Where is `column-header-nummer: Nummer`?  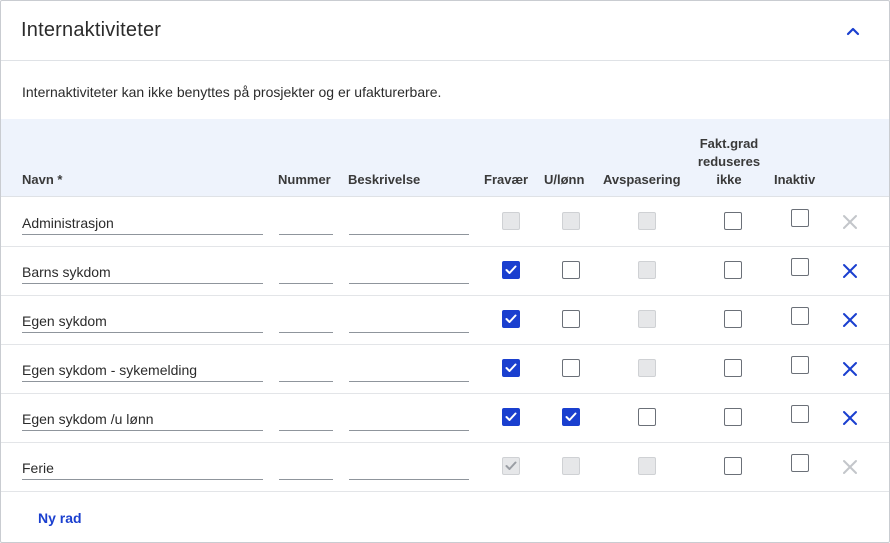 column-header-nummer: Nummer is located at coordinates (304, 179).